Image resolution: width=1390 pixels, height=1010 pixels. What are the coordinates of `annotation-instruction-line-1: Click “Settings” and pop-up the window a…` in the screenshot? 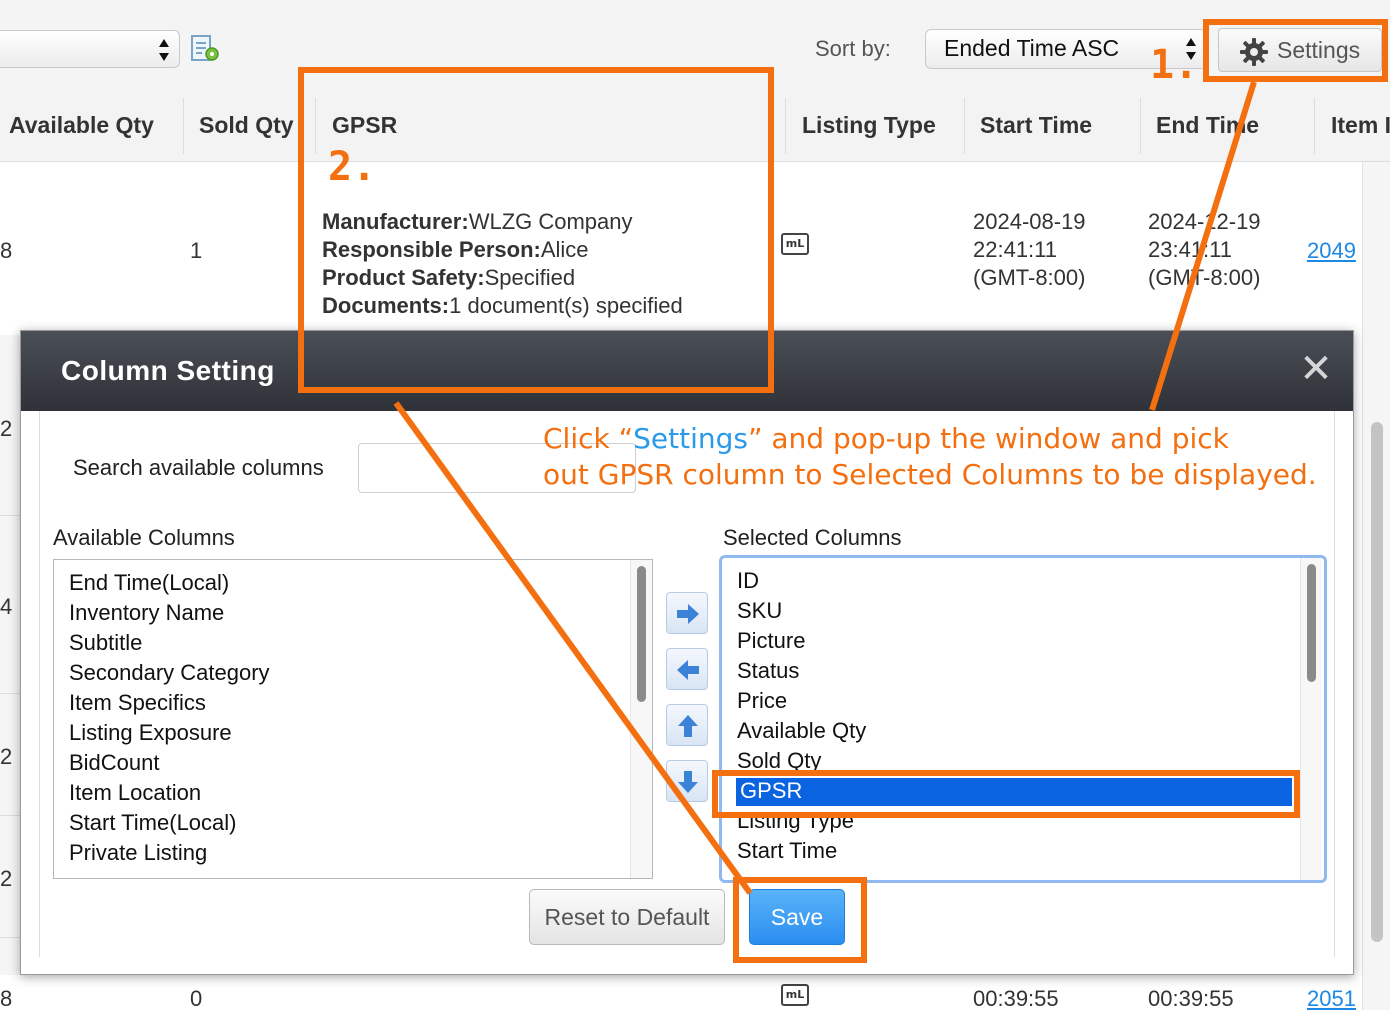 It's located at (886, 438).